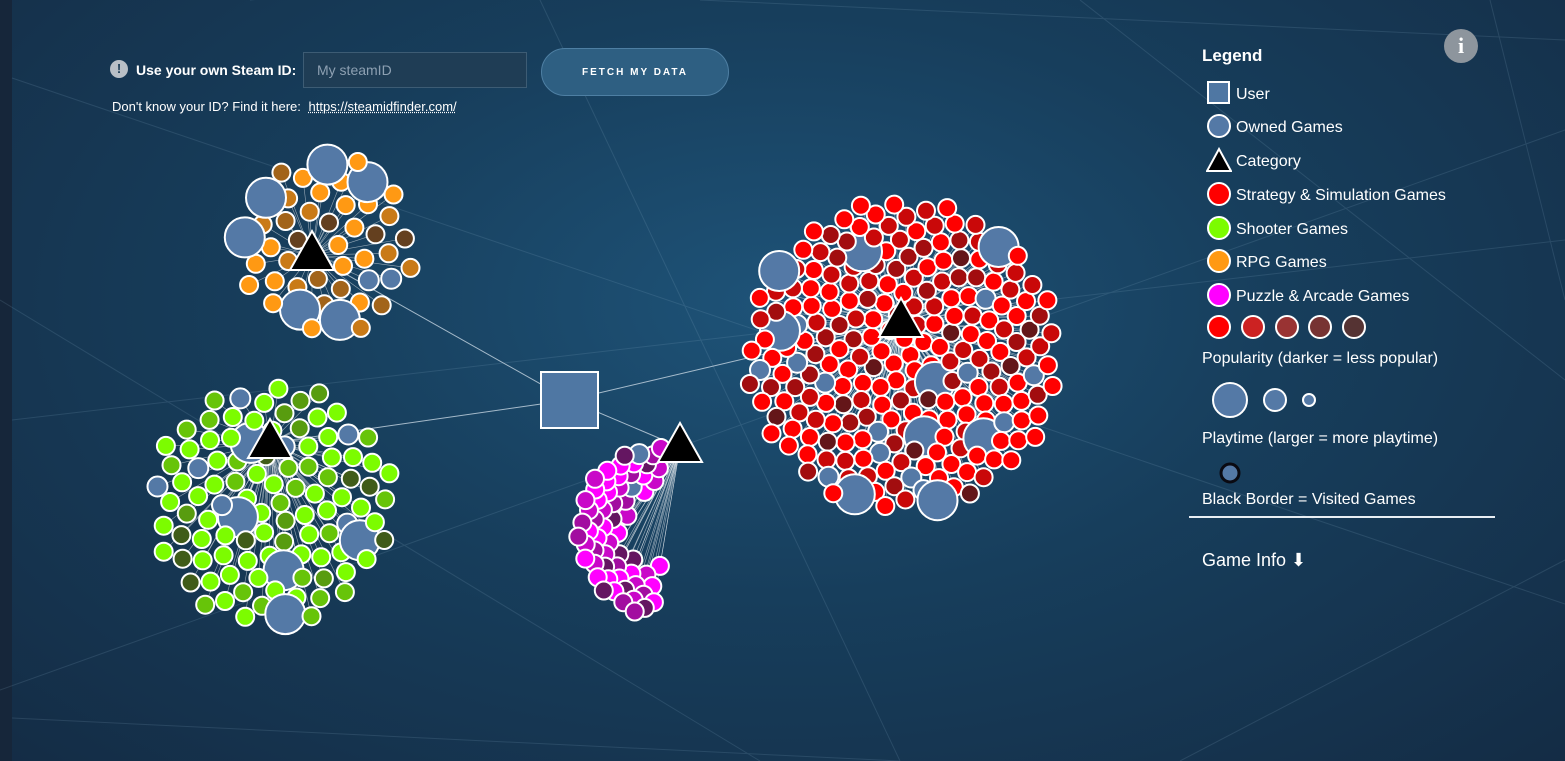 The height and width of the screenshot is (761, 1565). Describe the element at coordinates (1461, 46) in the screenshot. I see `info-icon: i` at that location.